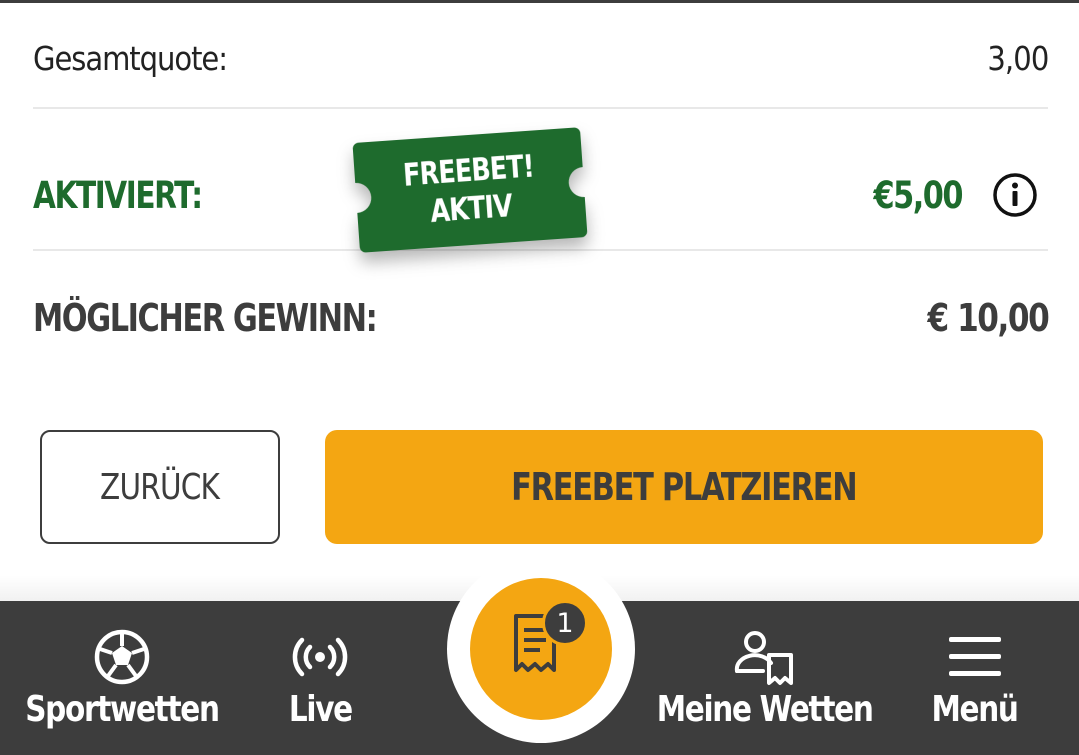  What do you see at coordinates (975, 678) in the screenshot?
I see `nav-item-menu: Menü` at bounding box center [975, 678].